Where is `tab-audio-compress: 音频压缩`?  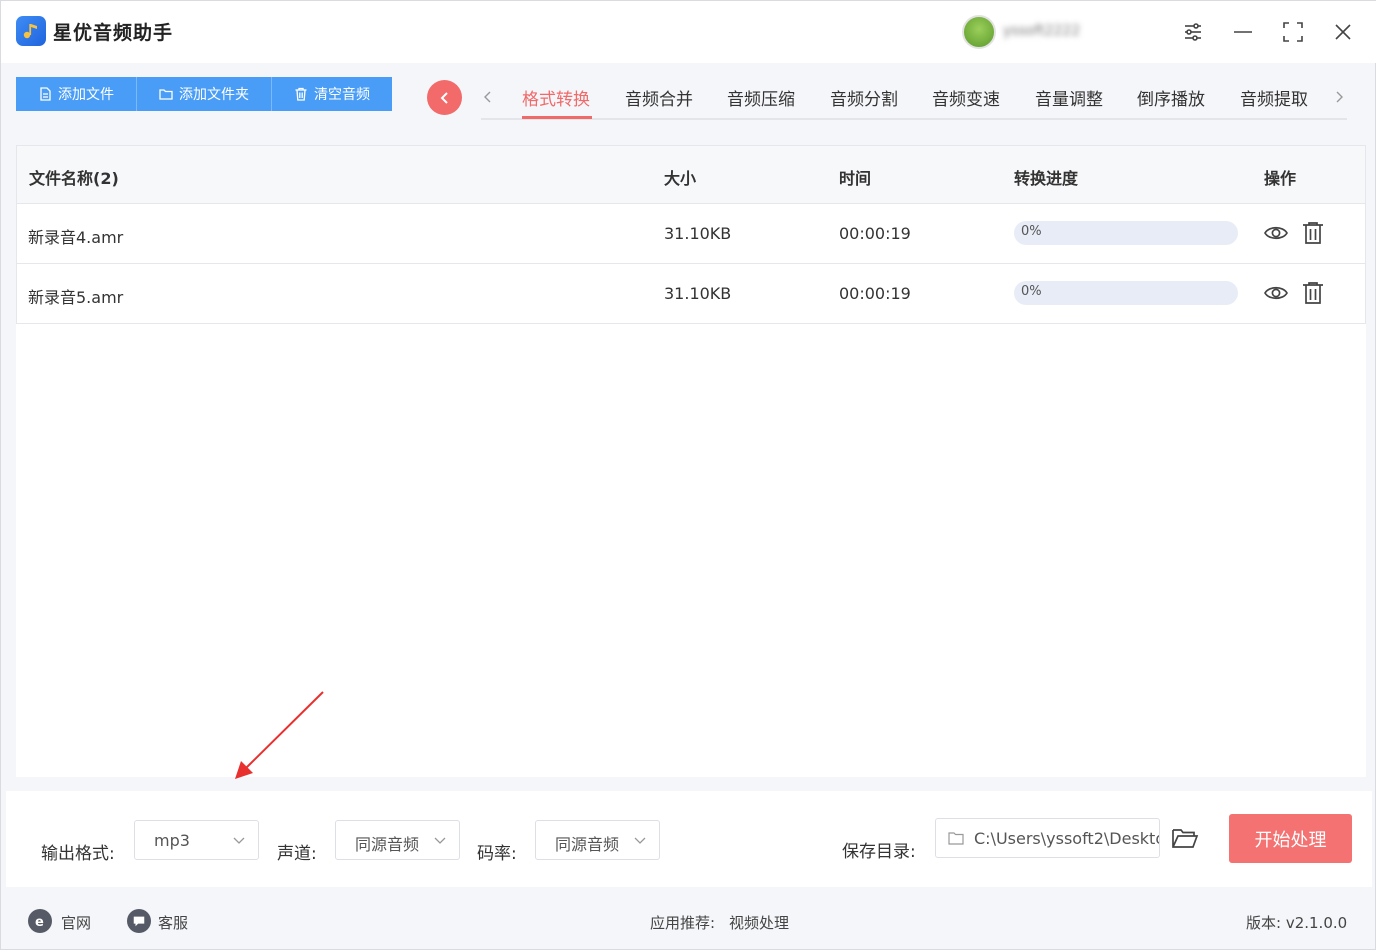
tab-audio-compress: 音频压缩 is located at coordinates (761, 97).